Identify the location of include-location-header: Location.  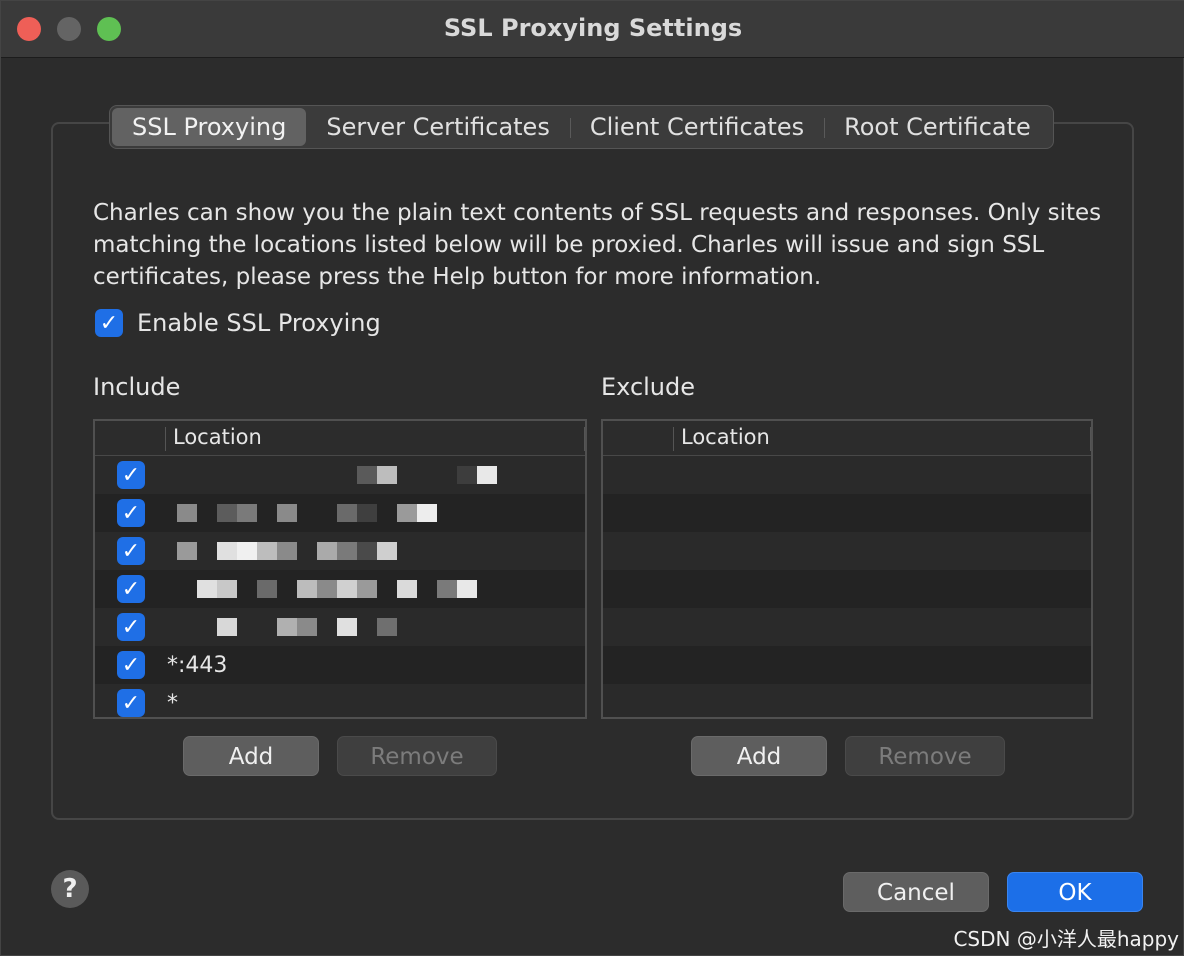
(217, 437).